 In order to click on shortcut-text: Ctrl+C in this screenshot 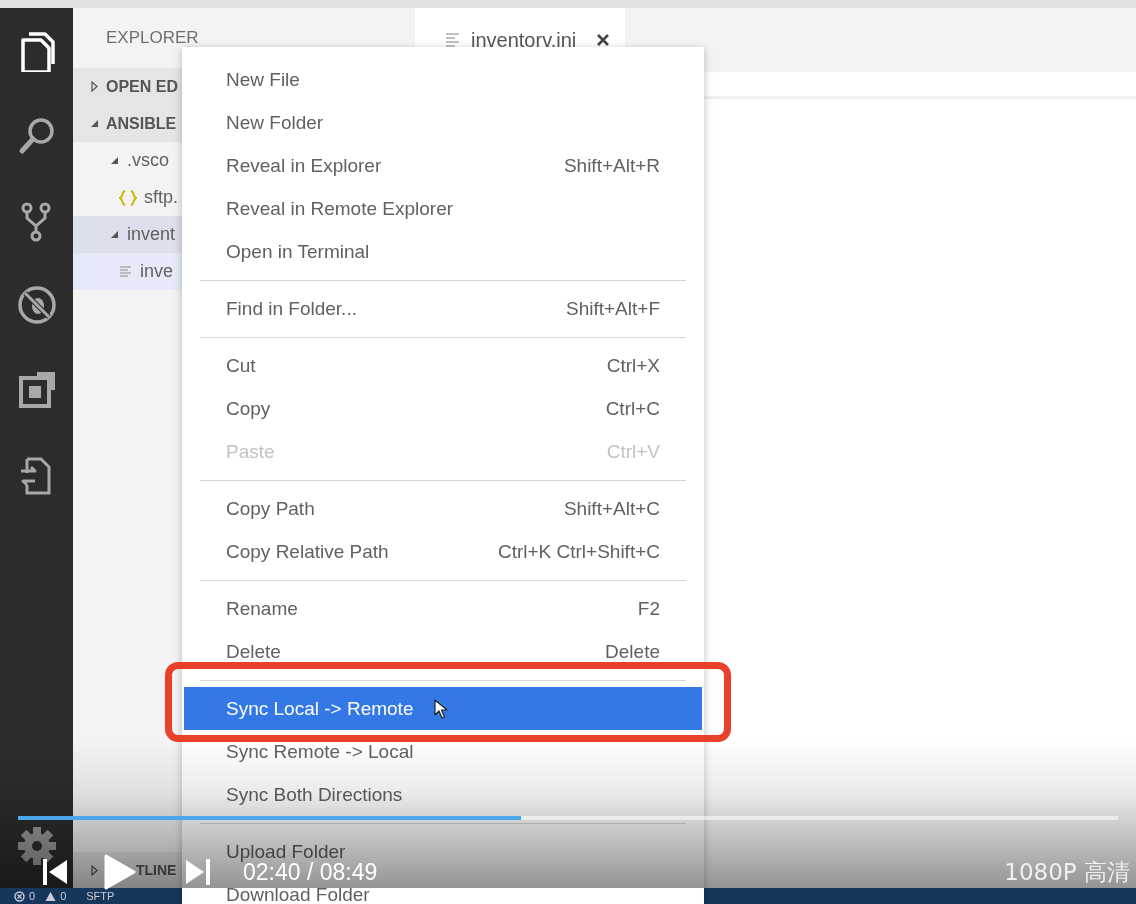, I will do `click(632, 408)`.